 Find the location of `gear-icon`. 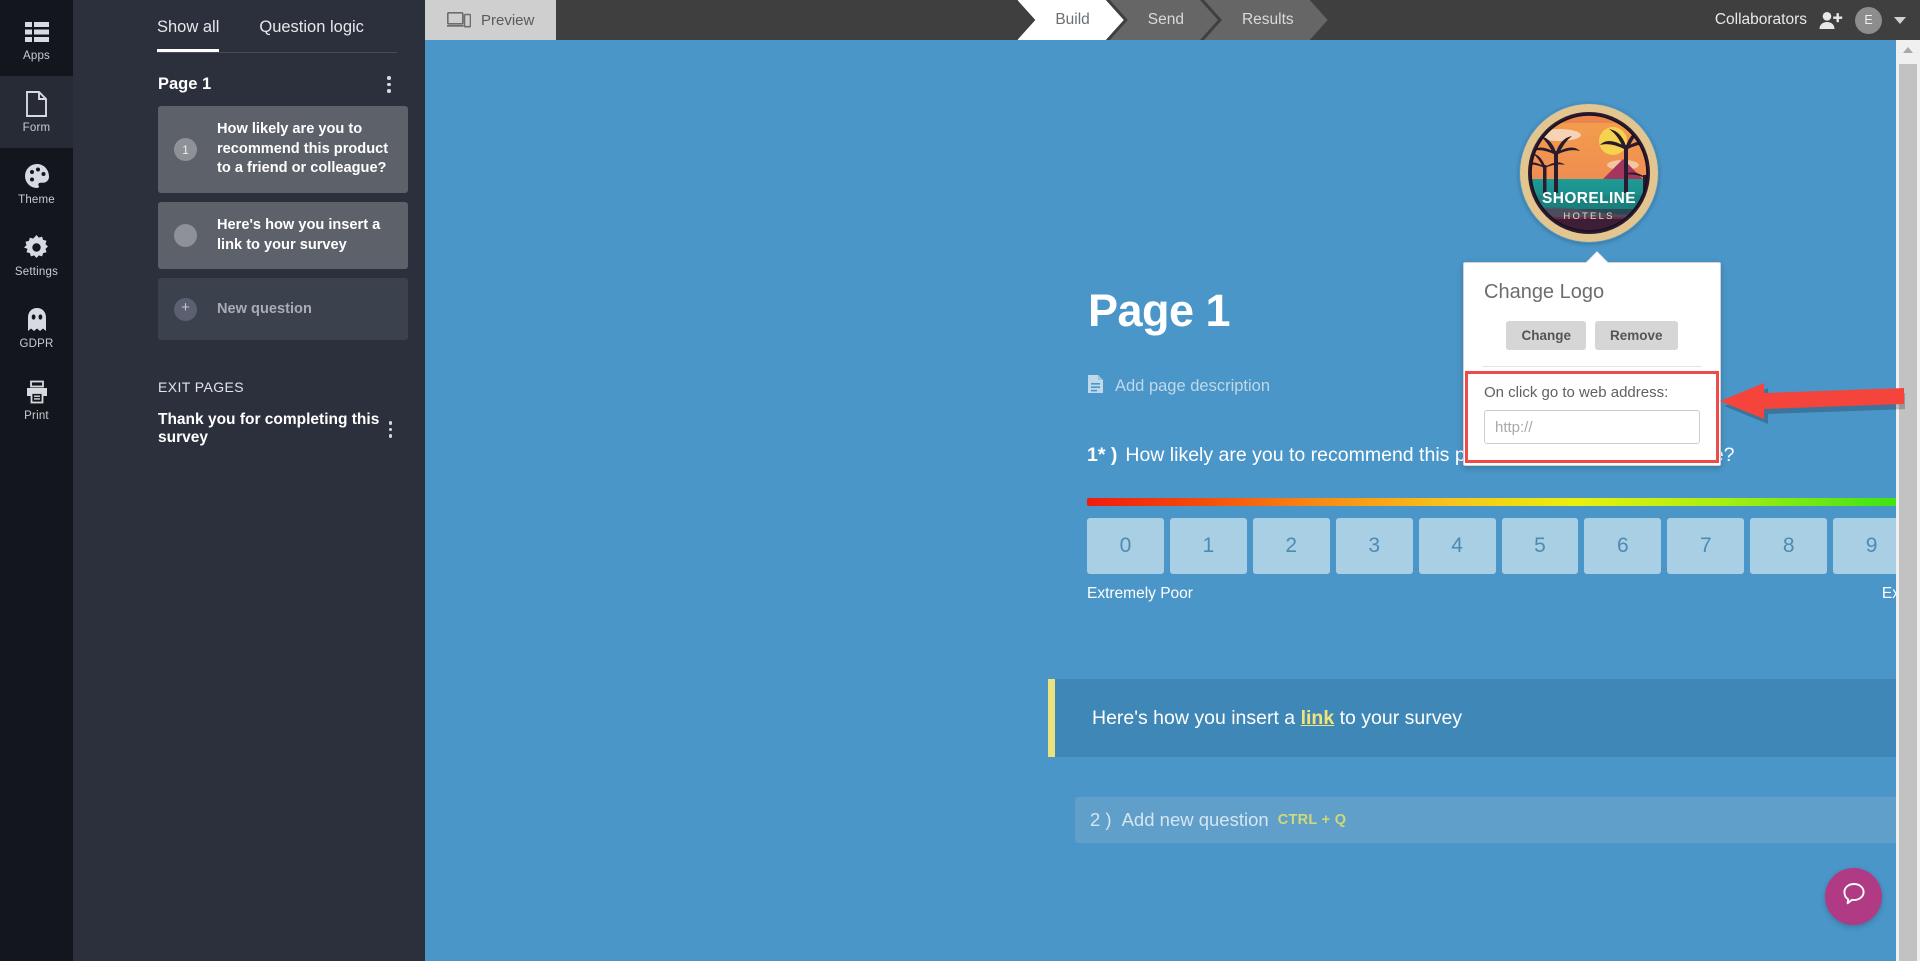

gear-icon is located at coordinates (37, 248).